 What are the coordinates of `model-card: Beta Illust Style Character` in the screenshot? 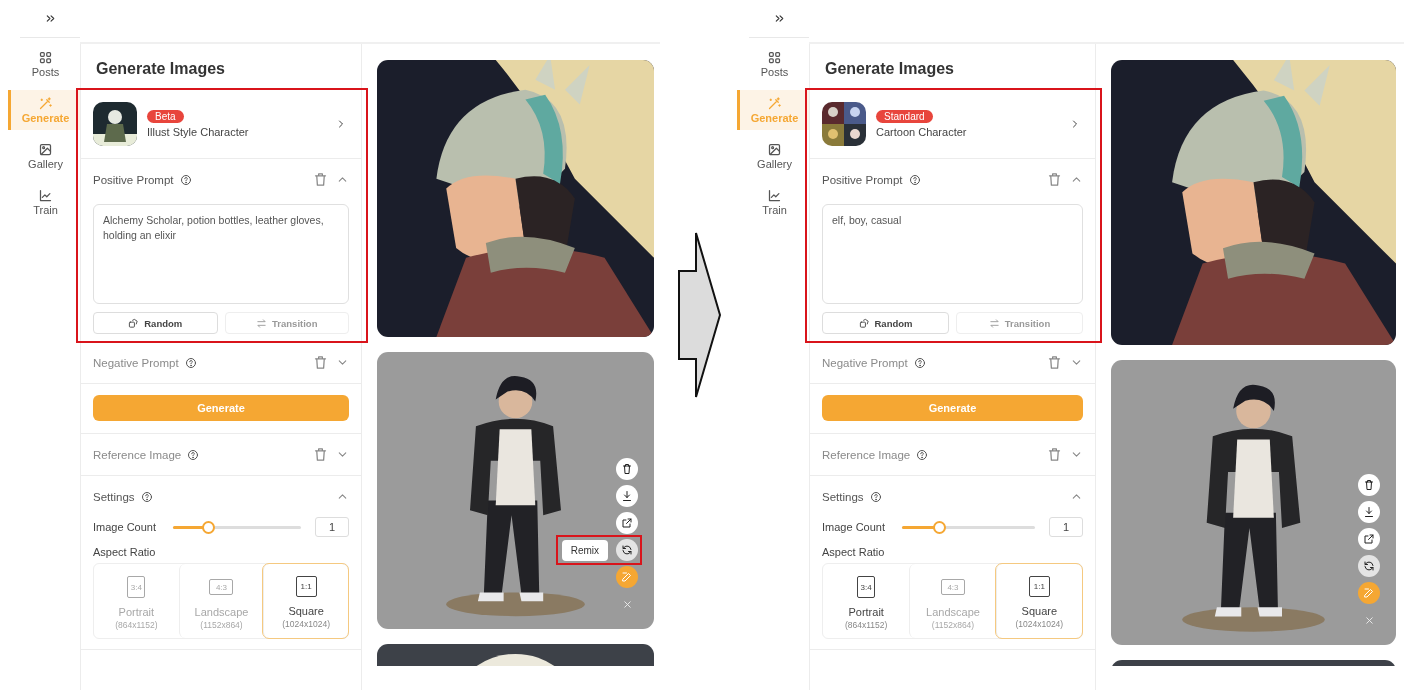 It's located at (221, 124).